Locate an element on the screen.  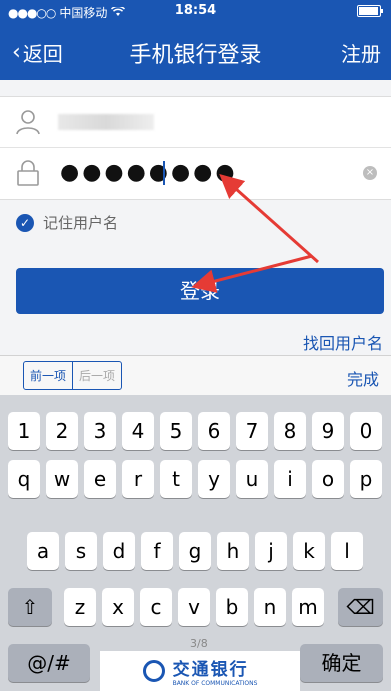
arrow-to-password is located at coordinates (269, 219).